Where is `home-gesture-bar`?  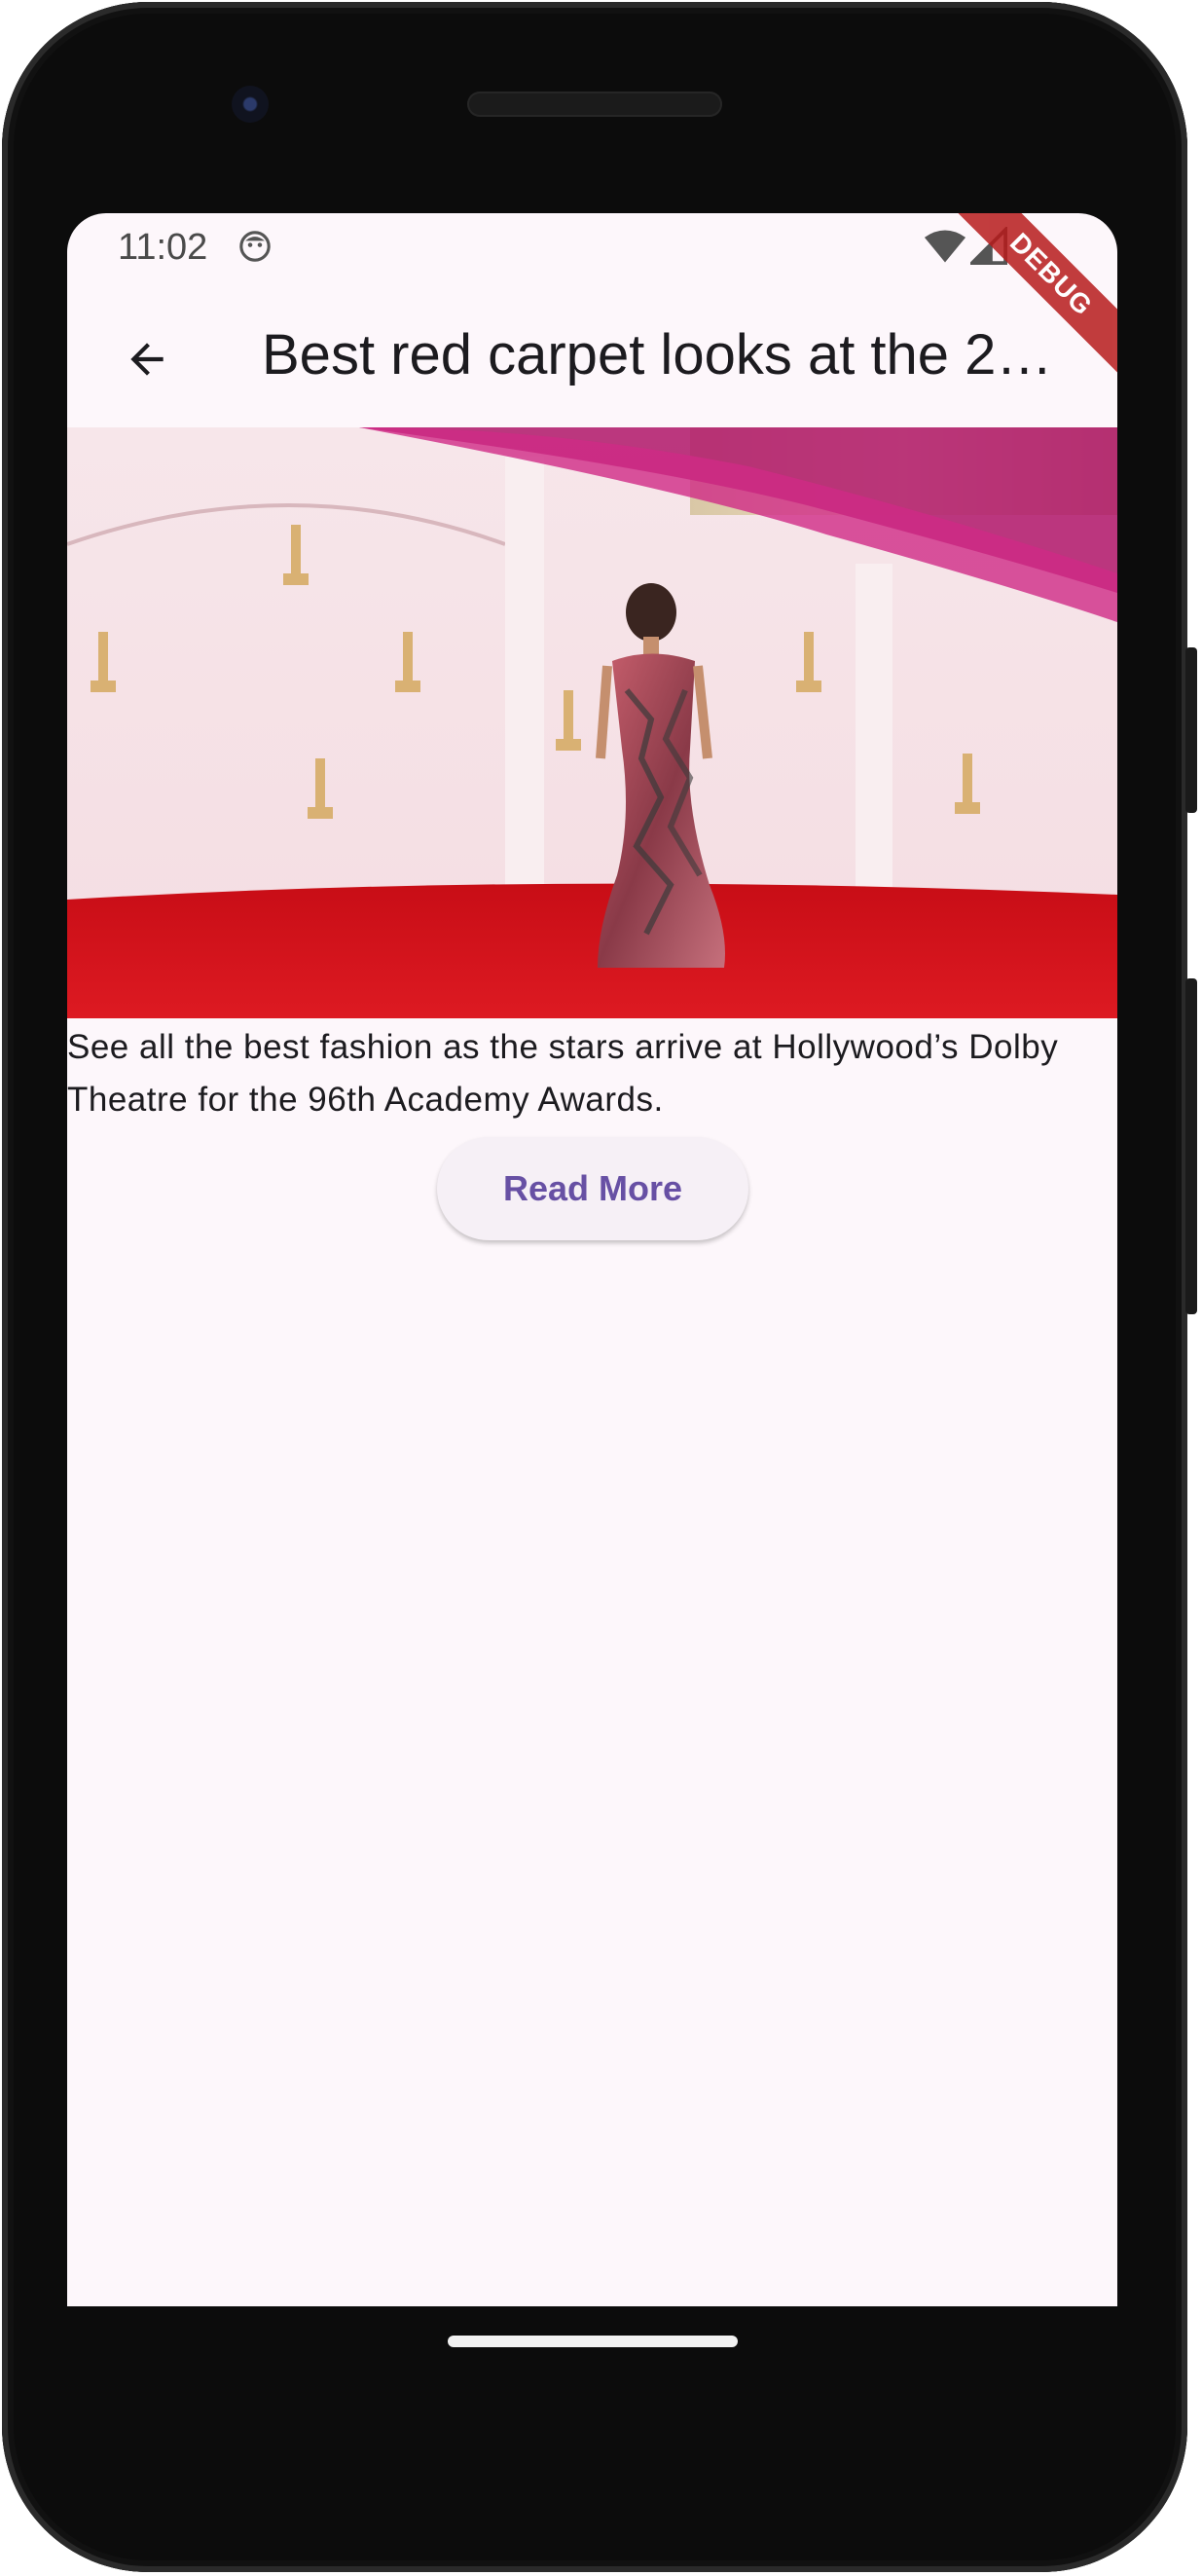
home-gesture-bar is located at coordinates (593, 2341).